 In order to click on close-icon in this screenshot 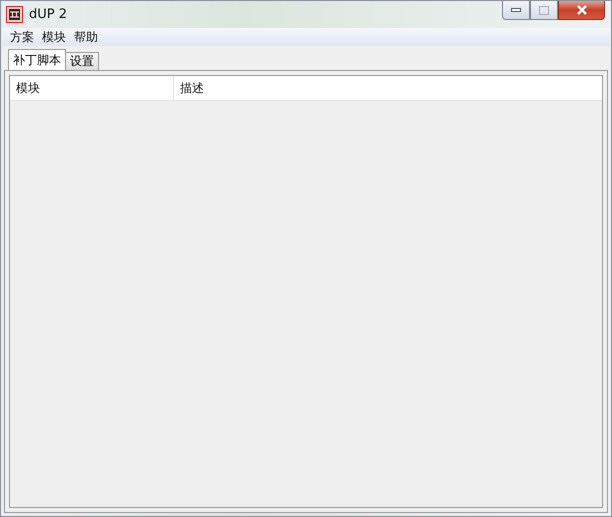, I will do `click(582, 10)`.